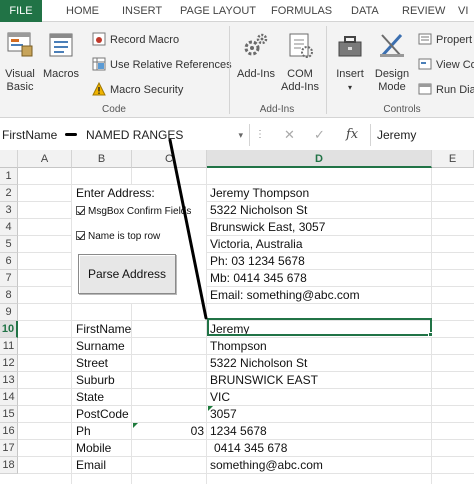  What do you see at coordinates (256, 44) in the screenshot?
I see `gears-icon` at bounding box center [256, 44].